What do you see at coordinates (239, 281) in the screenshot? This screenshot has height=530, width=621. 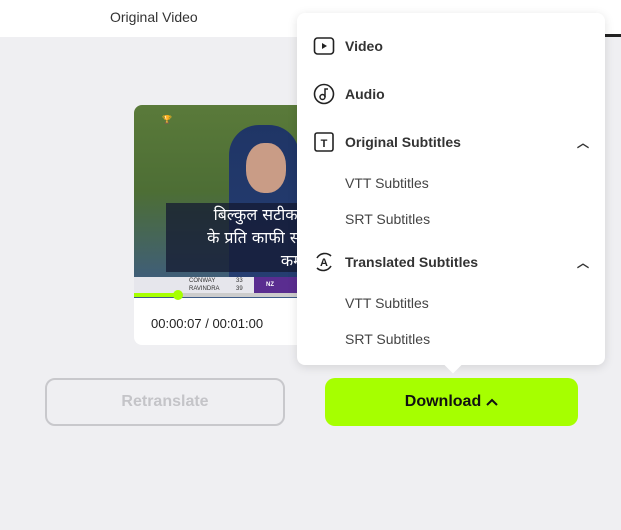 I see `score-1: 33` at bounding box center [239, 281].